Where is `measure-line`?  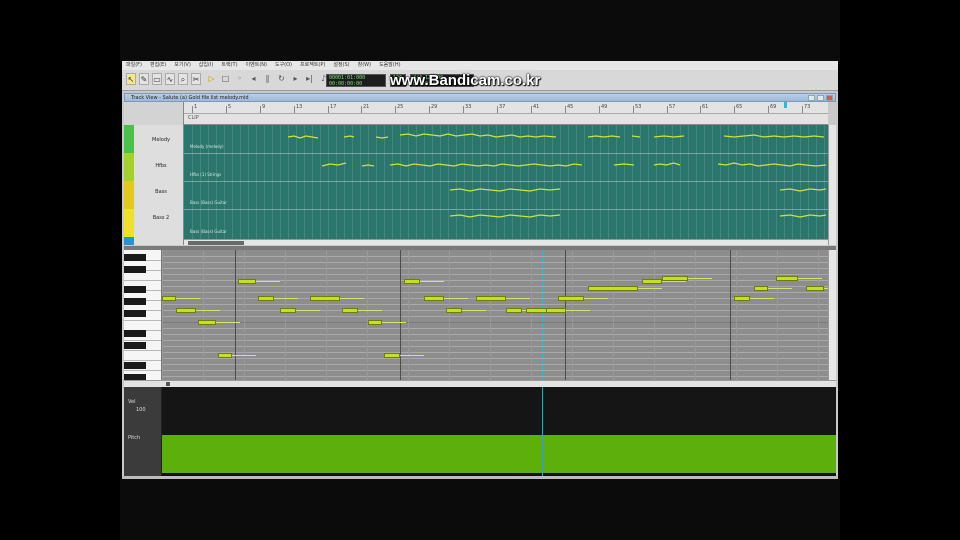
measure-line is located at coordinates (400, 315).